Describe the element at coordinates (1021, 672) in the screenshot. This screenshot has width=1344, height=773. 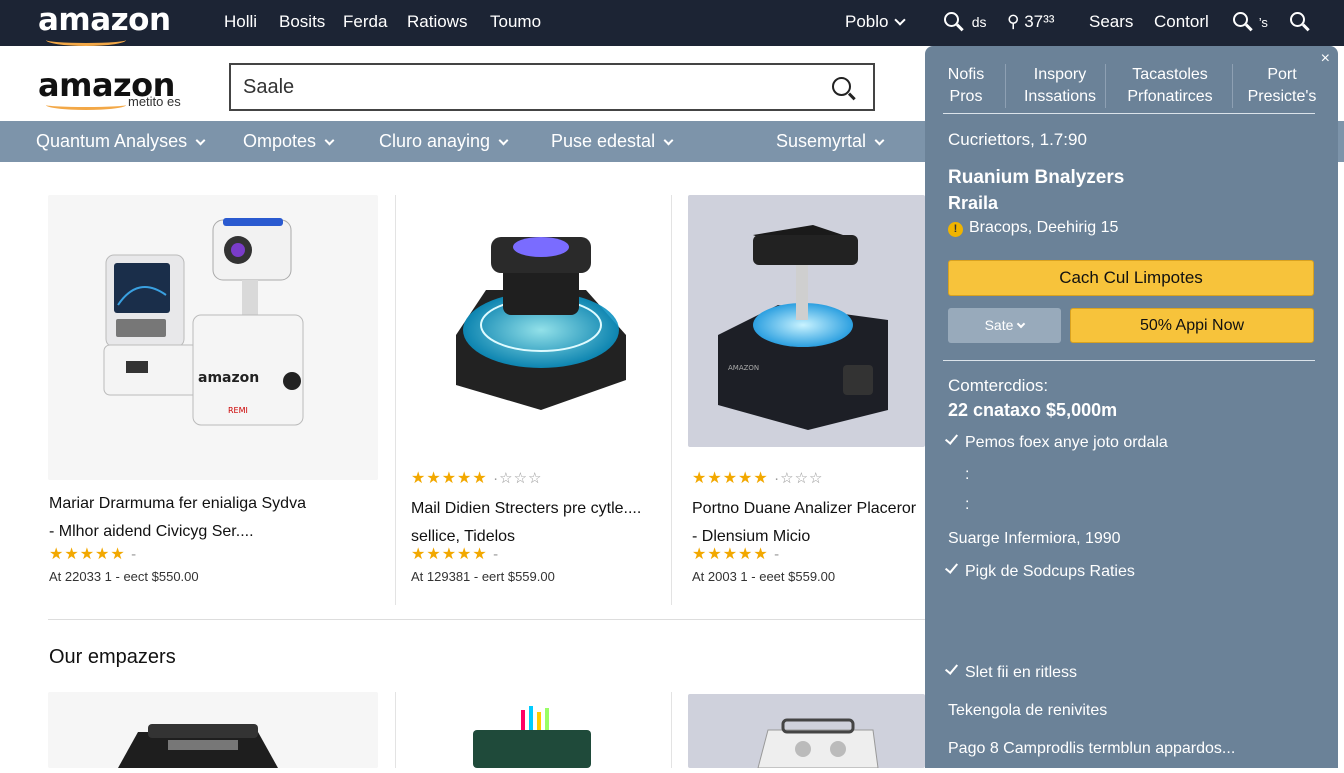
I see `feature-text: Slet fii en ritless` at that location.